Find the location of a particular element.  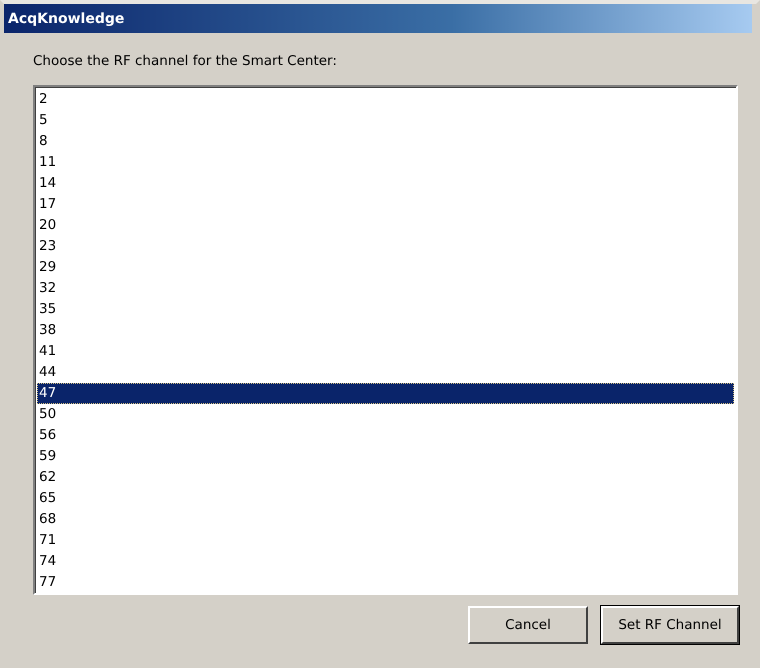

list-item: 62 is located at coordinates (385, 477).